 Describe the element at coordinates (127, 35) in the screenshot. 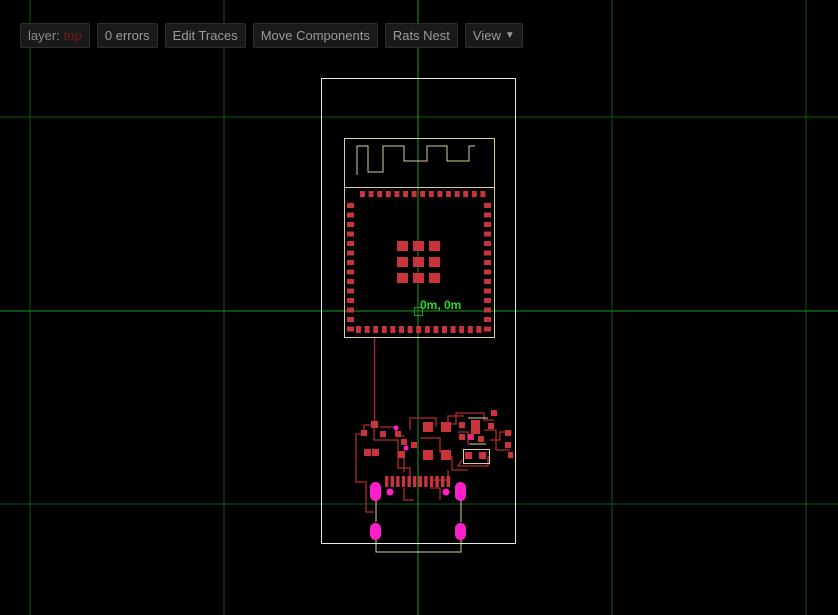

I see `errors-button: 0 errors` at that location.